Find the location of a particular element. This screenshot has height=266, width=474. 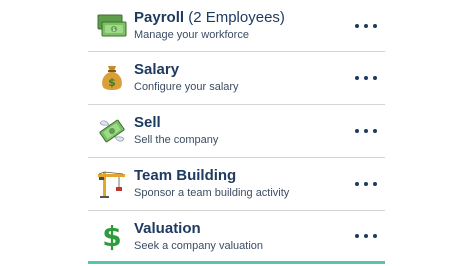

menu-item-salary: $ Salary Configure your salary is located at coordinates (236, 78).